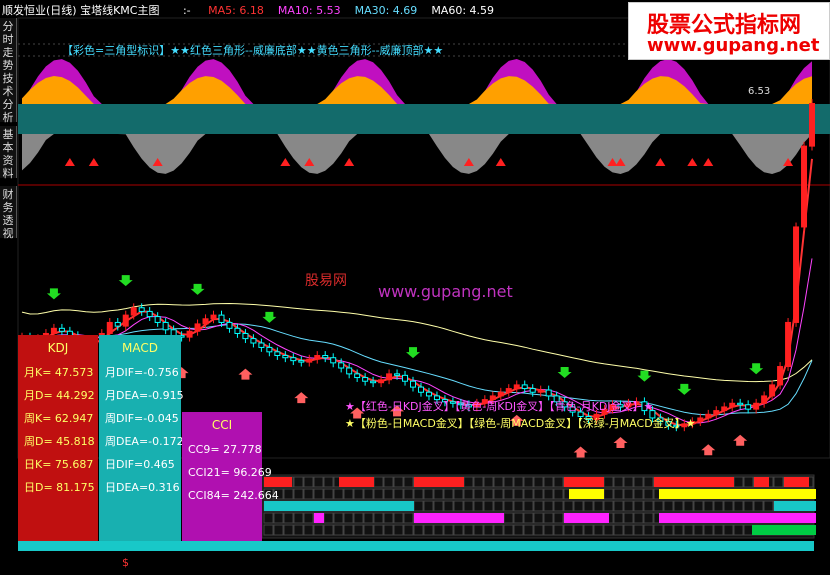  I want to click on kdj-row: 月D= 44.292, so click(59, 395).